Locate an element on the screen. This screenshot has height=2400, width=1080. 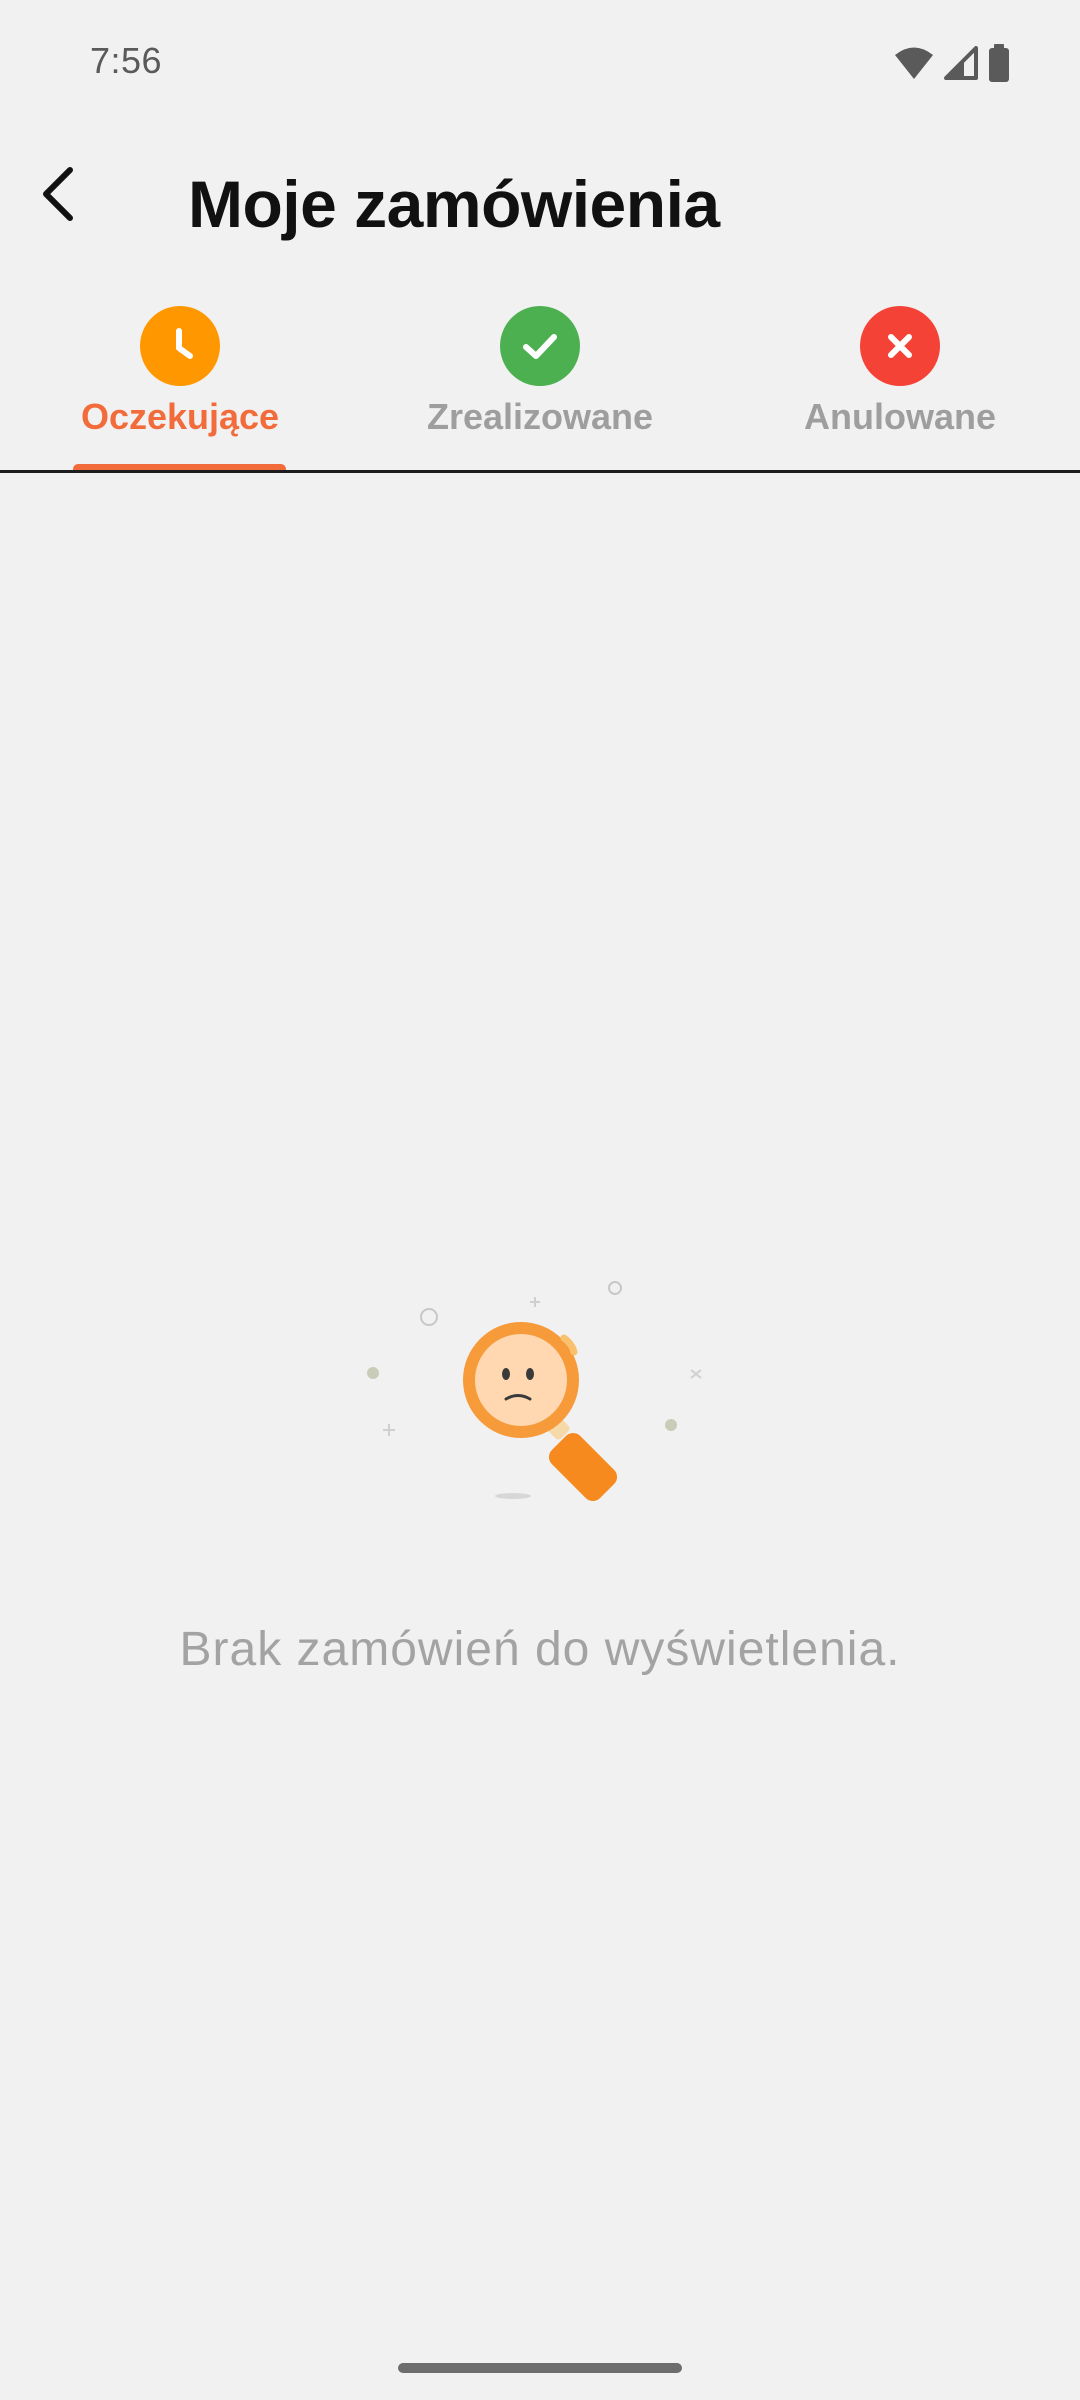
clock-icon is located at coordinates (180, 346).